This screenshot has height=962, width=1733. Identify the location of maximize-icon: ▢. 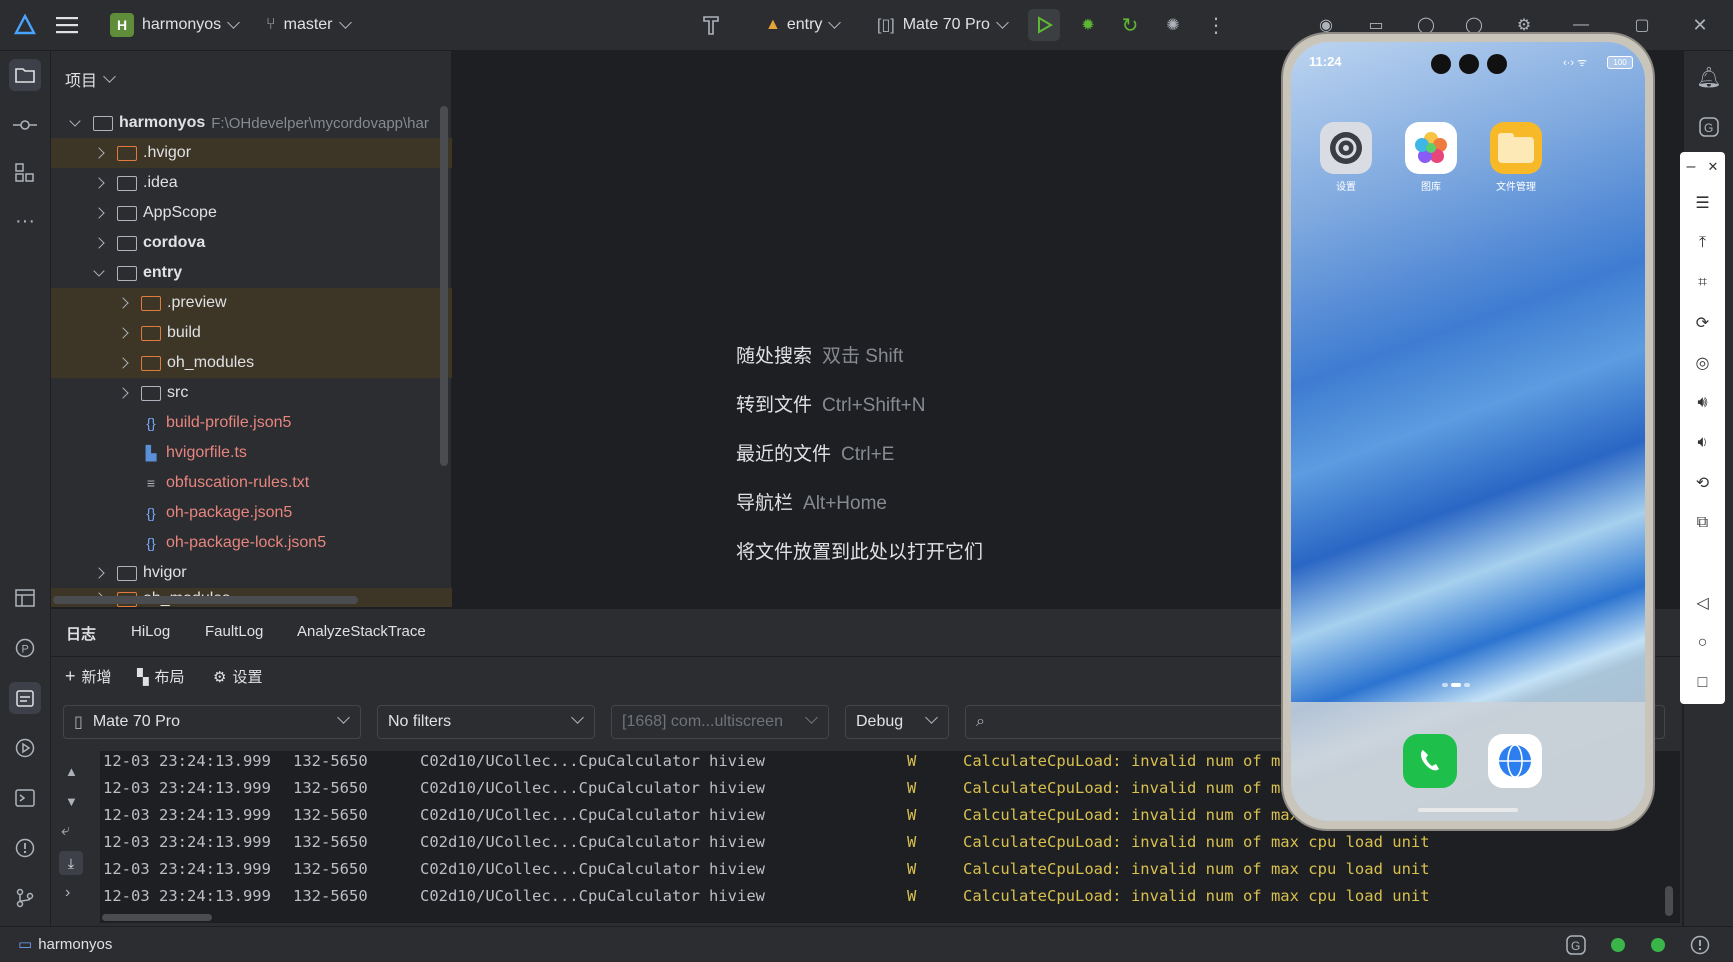
(1642, 25).